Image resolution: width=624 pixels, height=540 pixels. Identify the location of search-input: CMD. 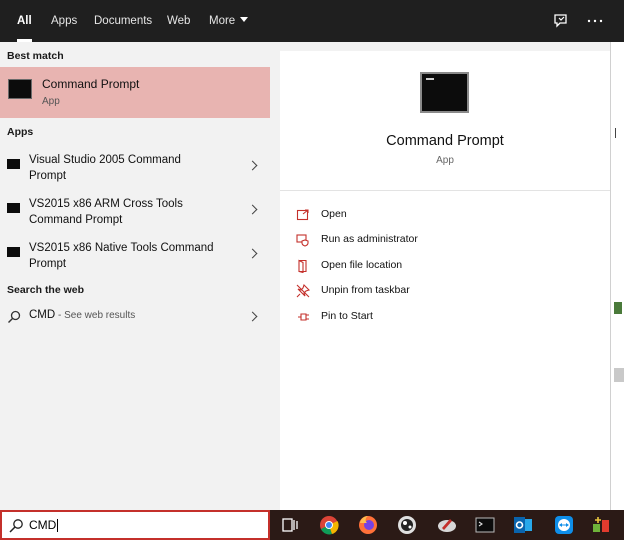
(135, 525).